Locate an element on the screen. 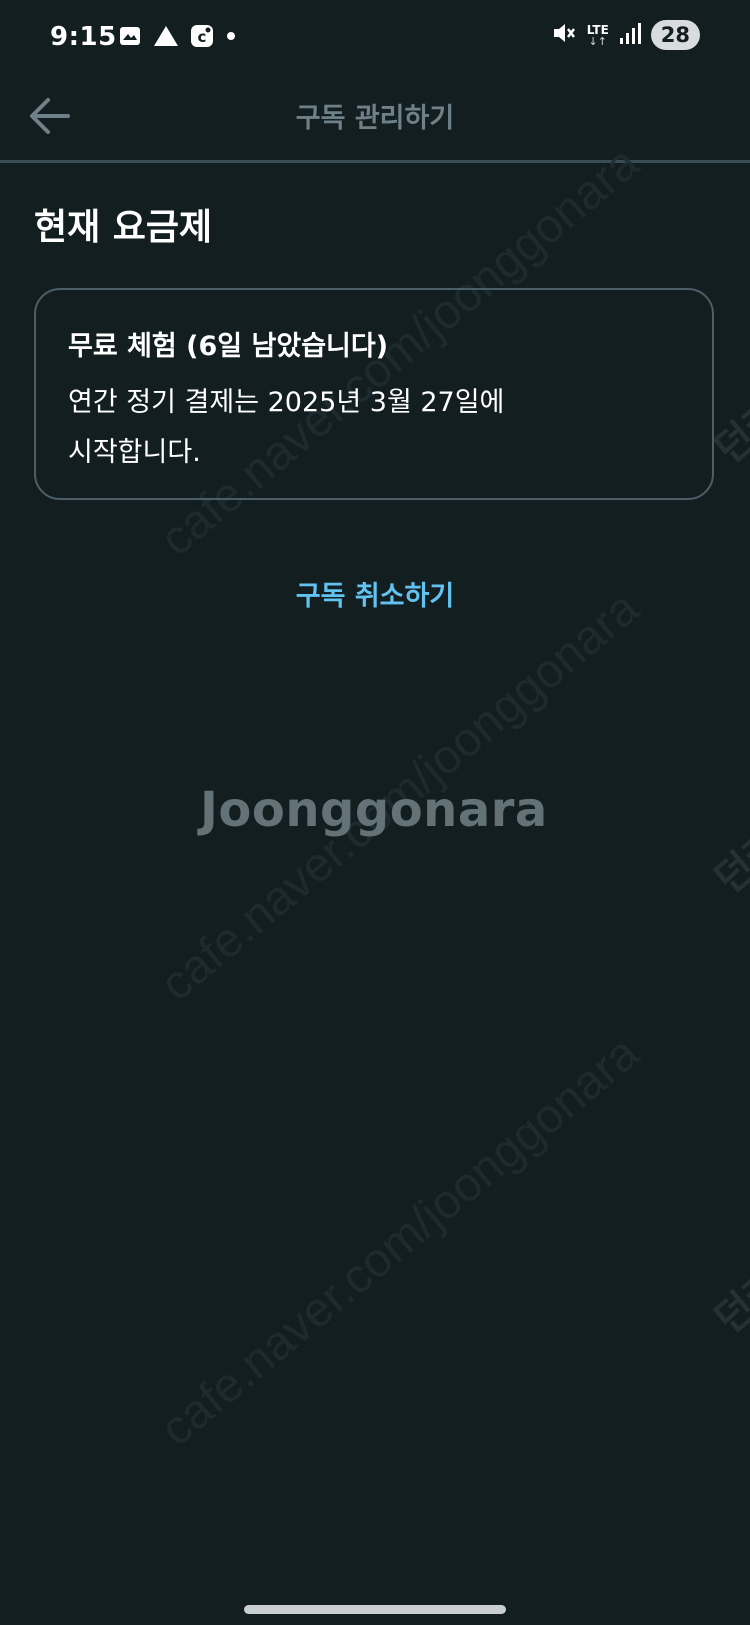  lte-signal-indicator: LTE ↓↑ is located at coordinates (598, 35).